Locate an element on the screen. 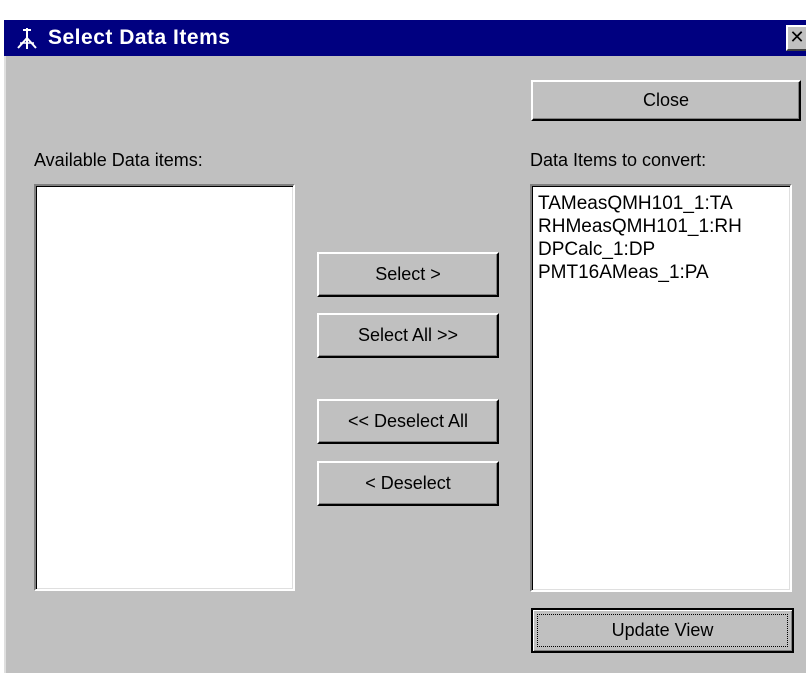  select-all-button: Select All >> is located at coordinates (408, 335).